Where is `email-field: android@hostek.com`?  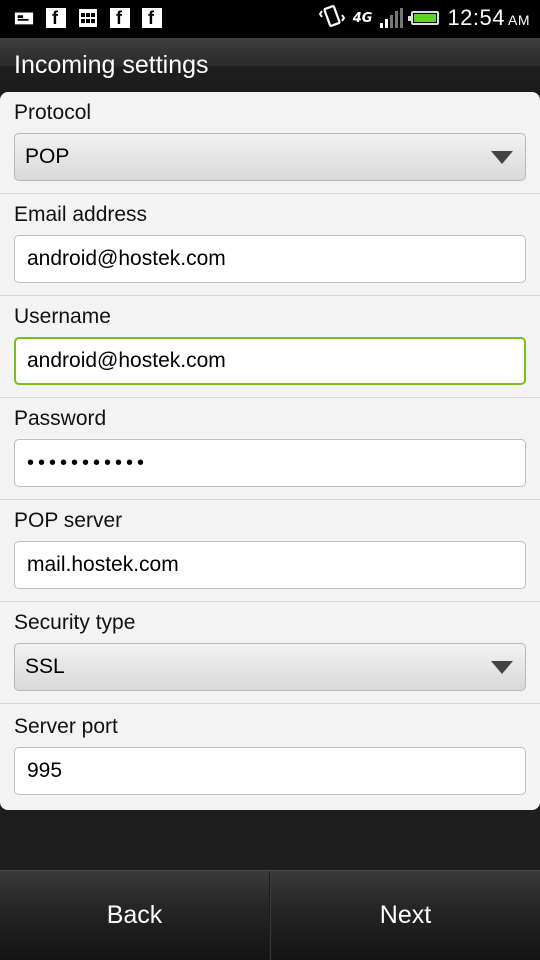
email-field: android@hostek.com is located at coordinates (270, 259).